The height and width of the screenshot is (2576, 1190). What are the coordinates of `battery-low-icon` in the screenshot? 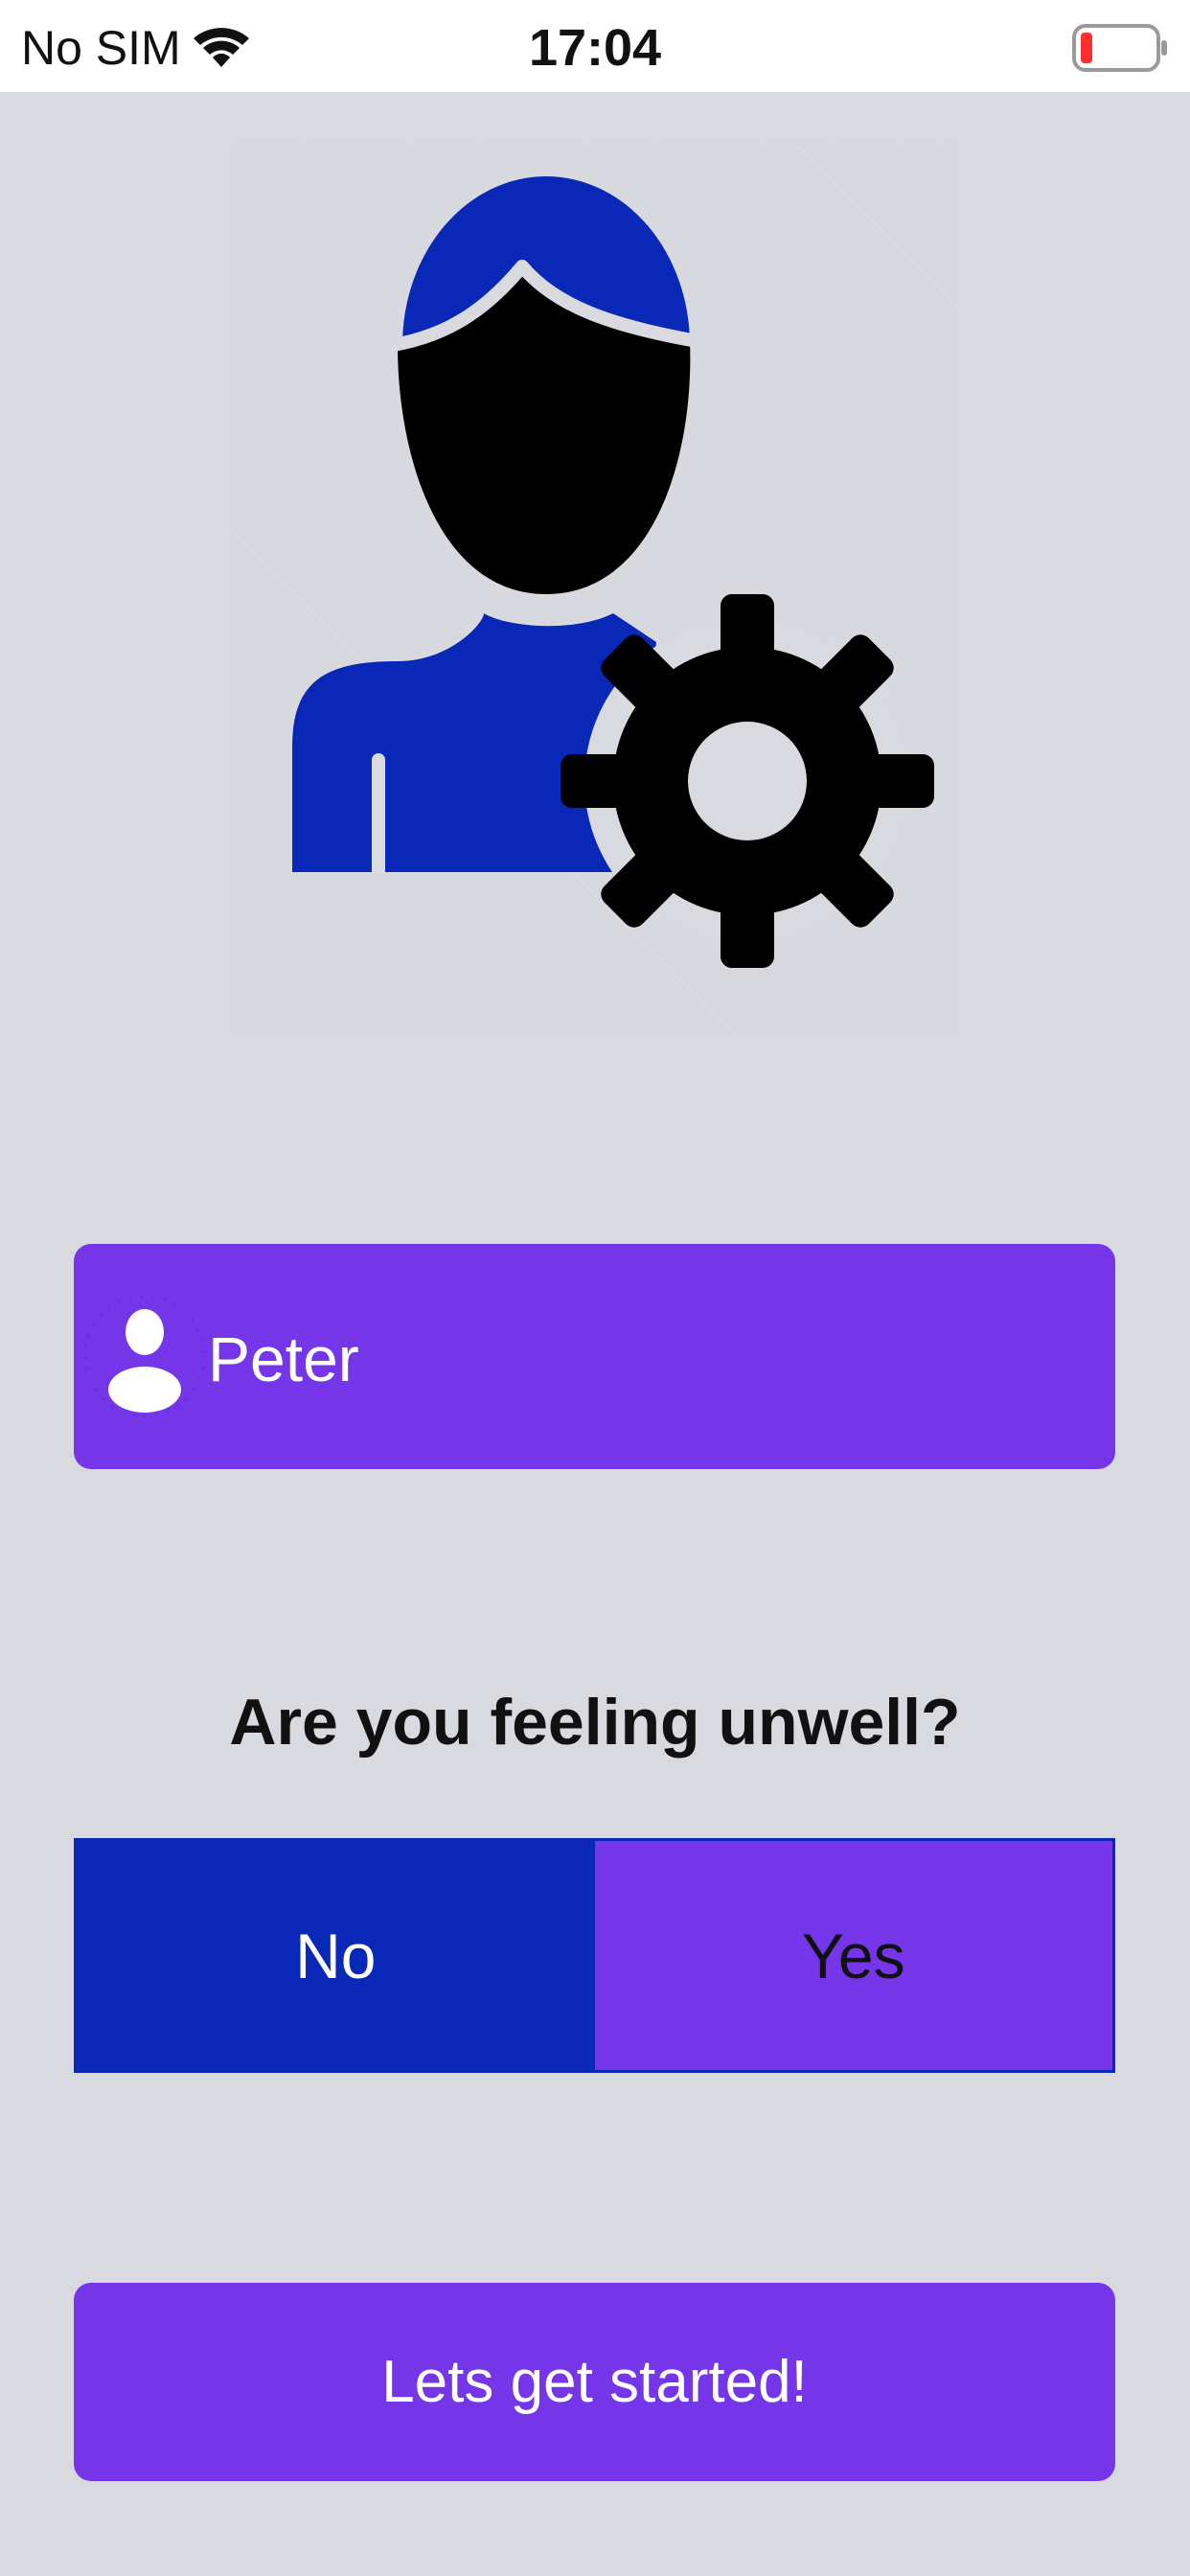 It's located at (1121, 48).